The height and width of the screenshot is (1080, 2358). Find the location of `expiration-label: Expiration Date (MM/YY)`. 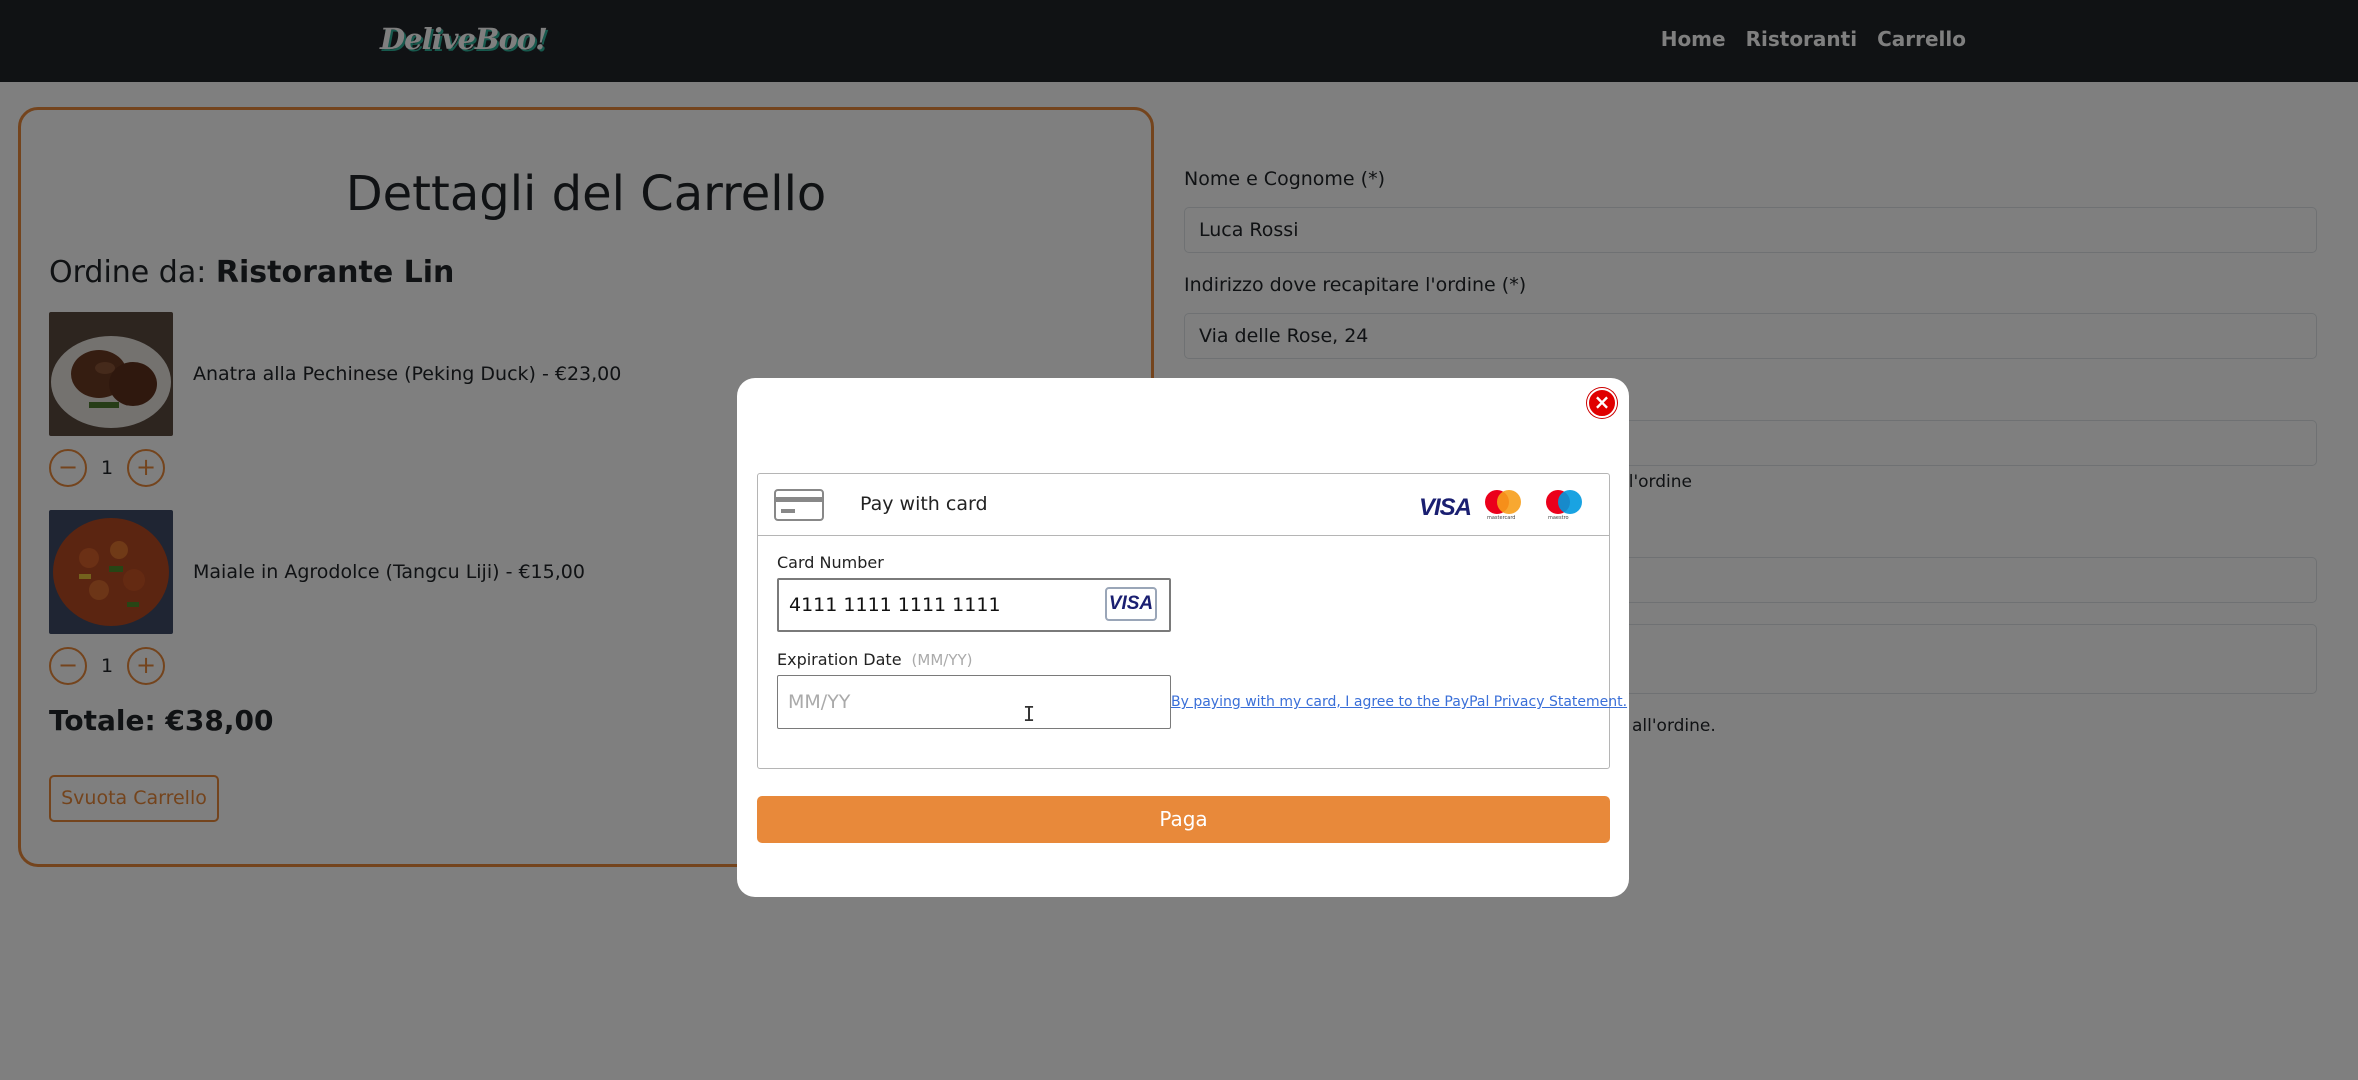

expiration-label: Expiration Date (MM/YY) is located at coordinates (875, 659).